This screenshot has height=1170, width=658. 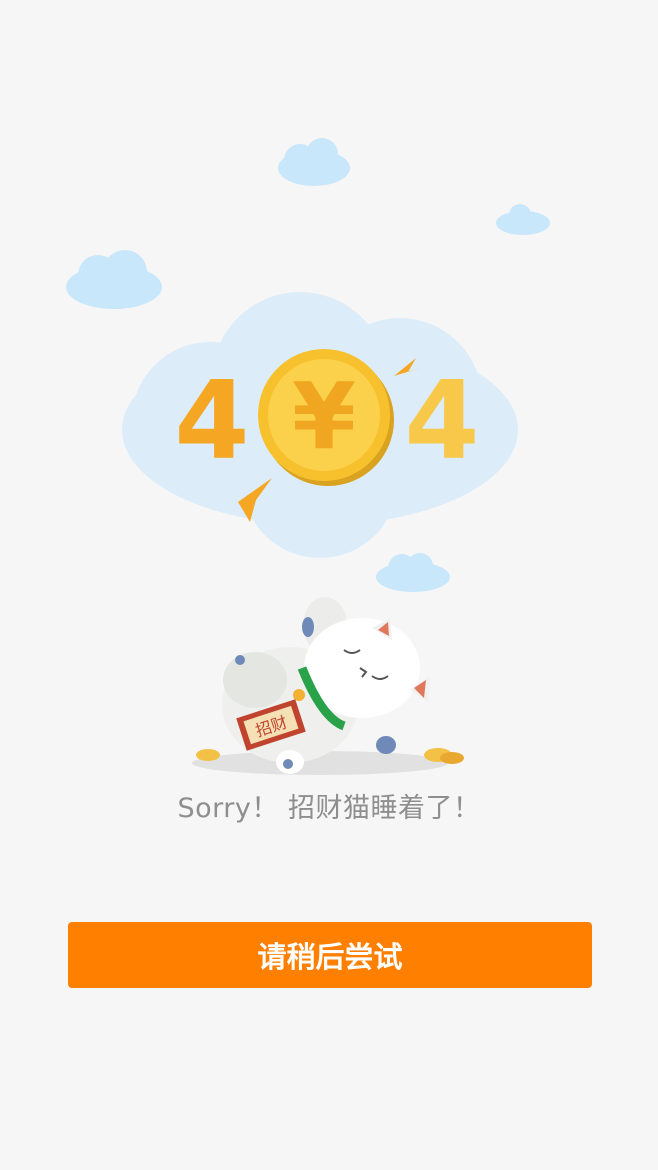 What do you see at coordinates (211, 421) in the screenshot?
I see `error-digit-left: 4` at bounding box center [211, 421].